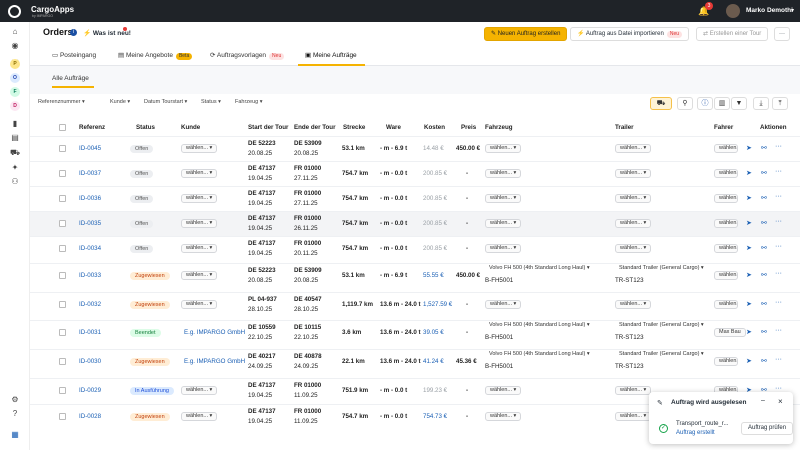 This screenshot has width=800, height=450. Describe the element at coordinates (393, 127) in the screenshot. I see `column-header: Ware` at that location.